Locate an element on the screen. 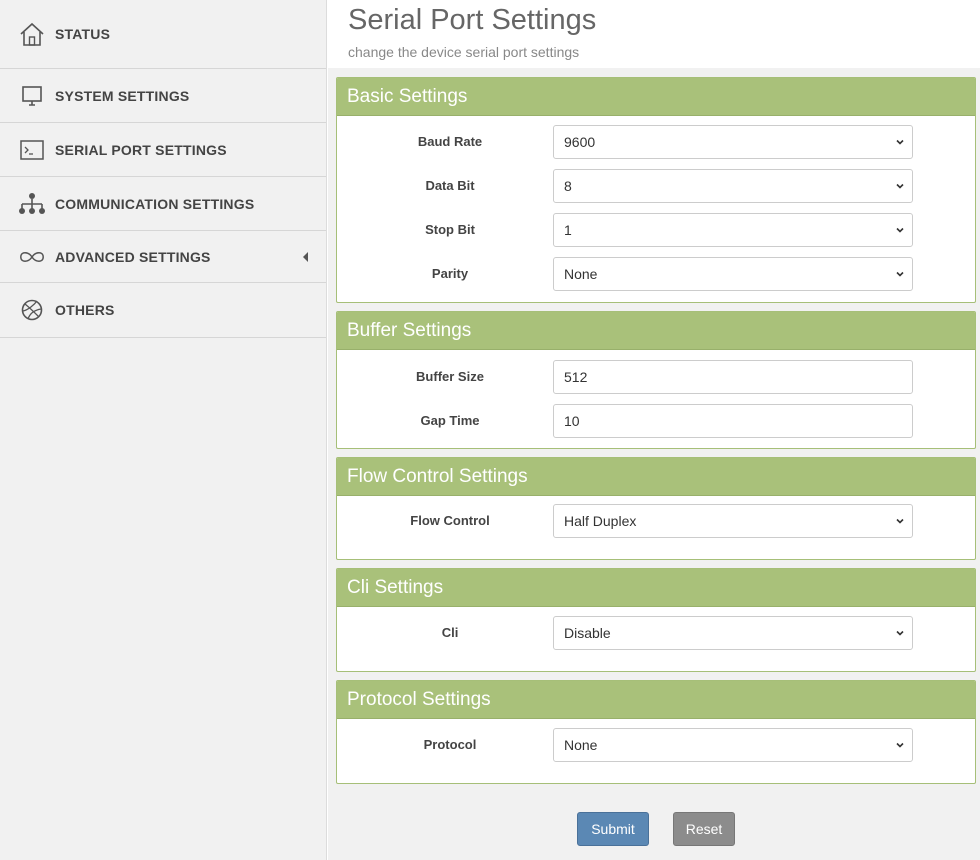  cli-settings-panel: Cli Settings Cli Disable is located at coordinates (656, 620).